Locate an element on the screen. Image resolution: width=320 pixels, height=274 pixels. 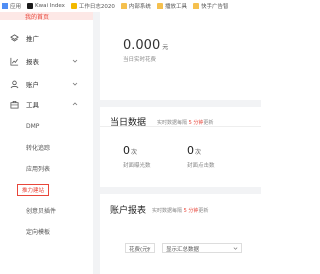
sidebar-item-label: 推广 is located at coordinates (32, 39).